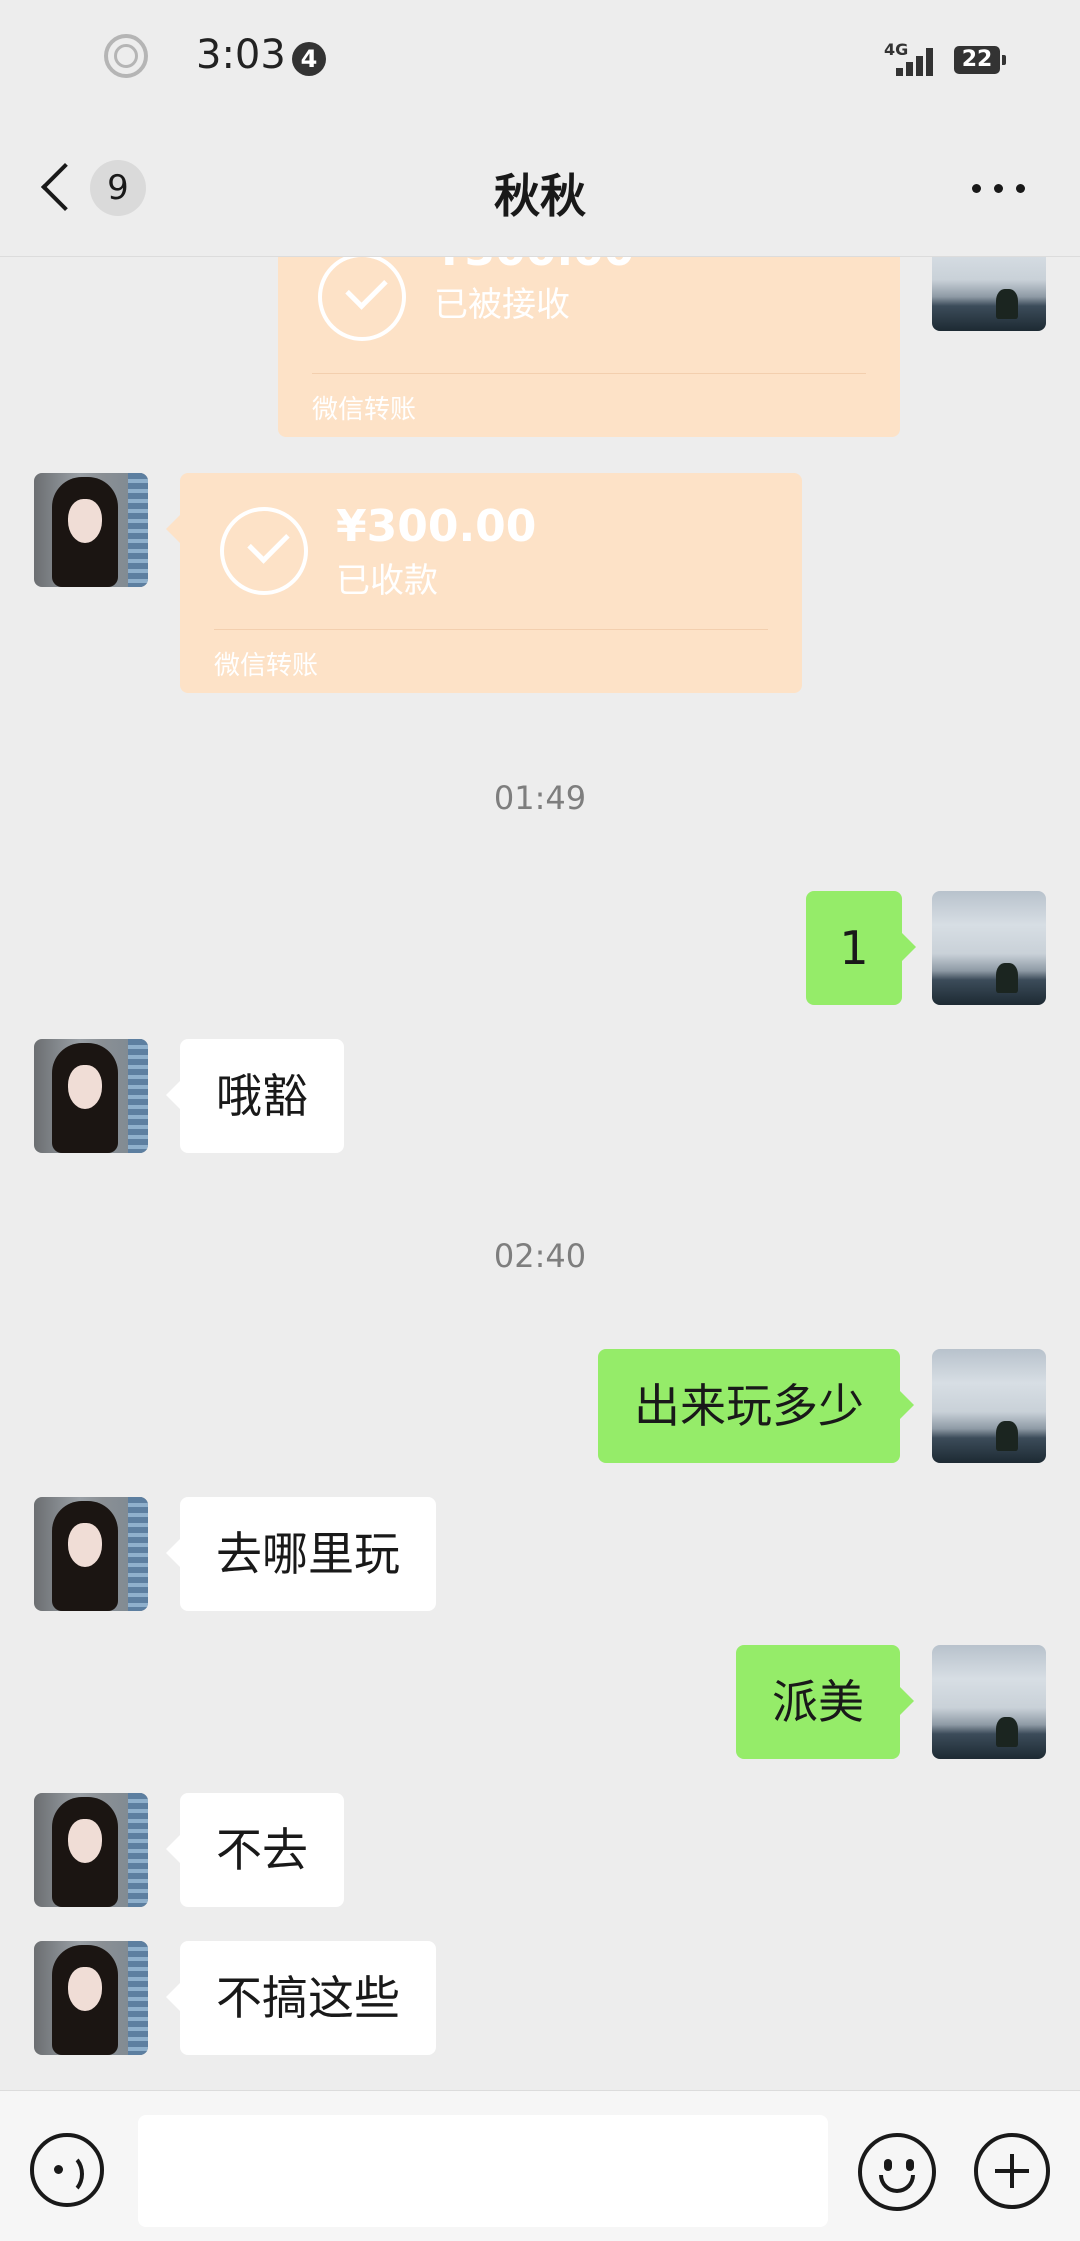 The height and width of the screenshot is (2241, 1080). Describe the element at coordinates (387, 581) in the screenshot. I see `transfer-status: 已收款` at that location.